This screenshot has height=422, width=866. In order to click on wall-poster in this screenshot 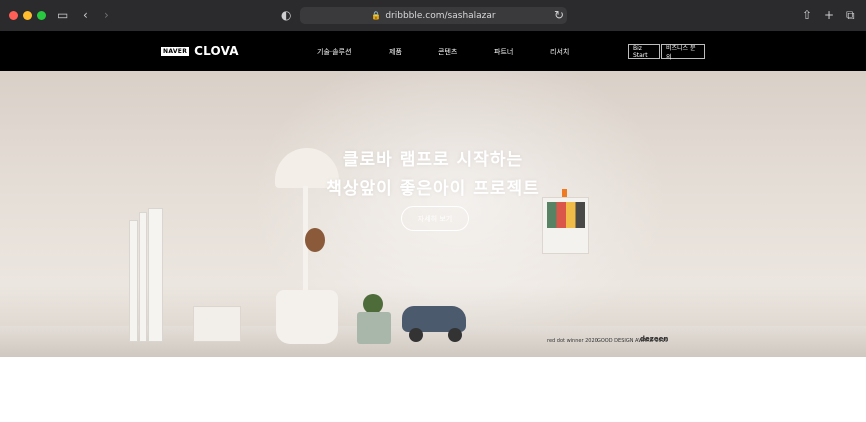, I will do `click(565, 225)`.